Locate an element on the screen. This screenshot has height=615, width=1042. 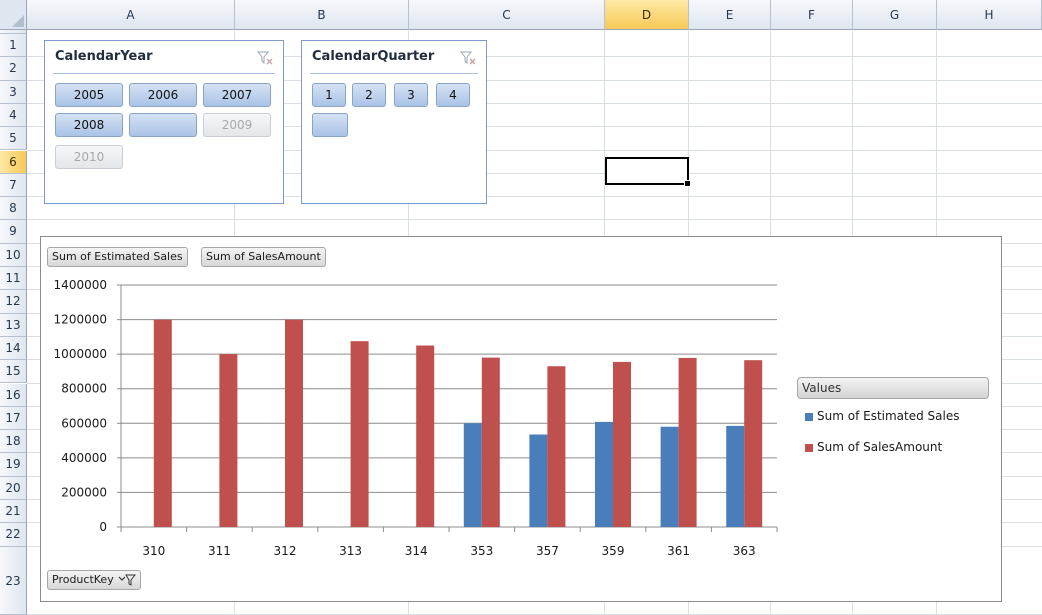
row-header-13: 13 is located at coordinates (13, 325).